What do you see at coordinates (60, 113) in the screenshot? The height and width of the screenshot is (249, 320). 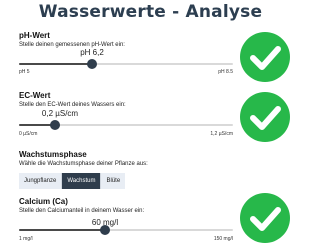 I see `ec-value: 0,2 µS/cm` at bounding box center [60, 113].